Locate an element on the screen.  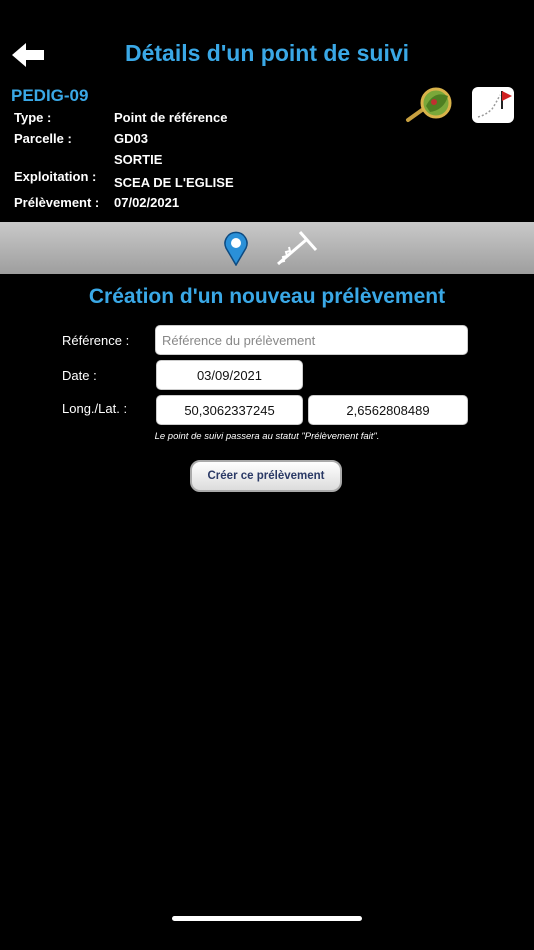
flag-button is located at coordinates (493, 105).